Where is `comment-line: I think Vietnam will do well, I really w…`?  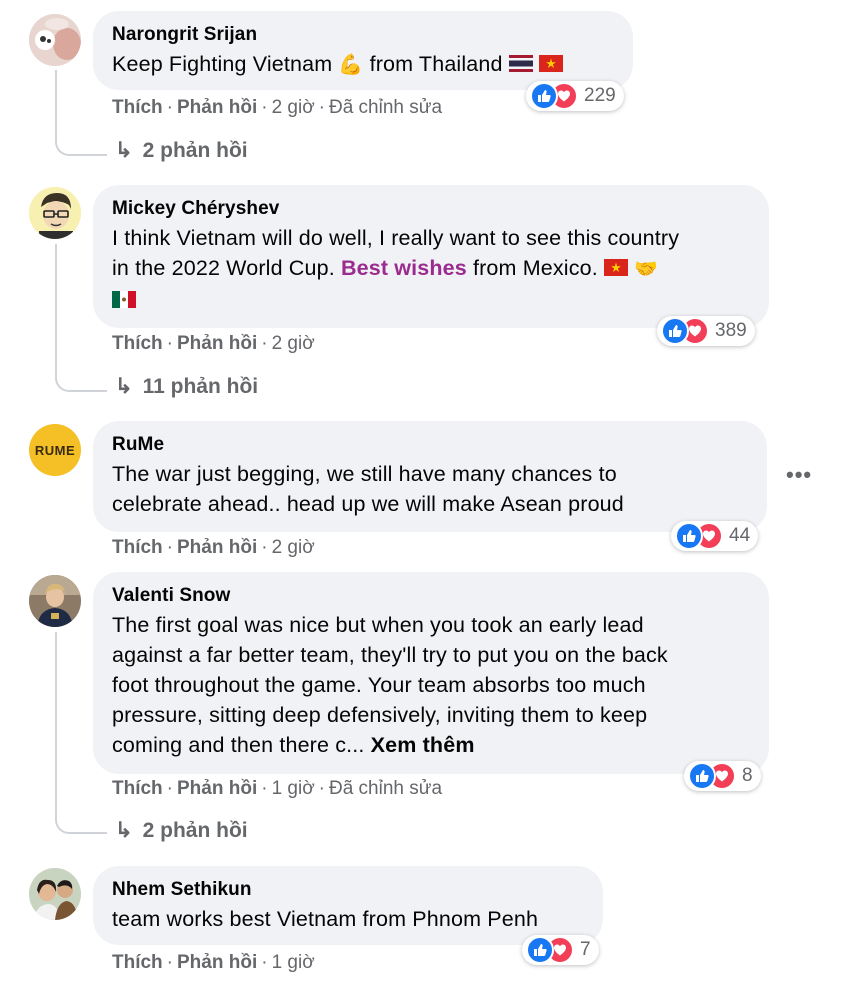
comment-line: I think Vietnam will do well, I really w… is located at coordinates (396, 238).